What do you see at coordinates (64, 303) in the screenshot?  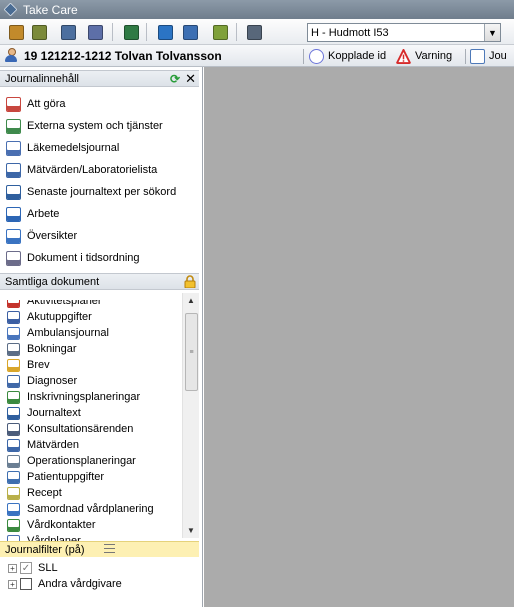 I see `document-list-label: Aktivitetsplaner` at bounding box center [64, 303].